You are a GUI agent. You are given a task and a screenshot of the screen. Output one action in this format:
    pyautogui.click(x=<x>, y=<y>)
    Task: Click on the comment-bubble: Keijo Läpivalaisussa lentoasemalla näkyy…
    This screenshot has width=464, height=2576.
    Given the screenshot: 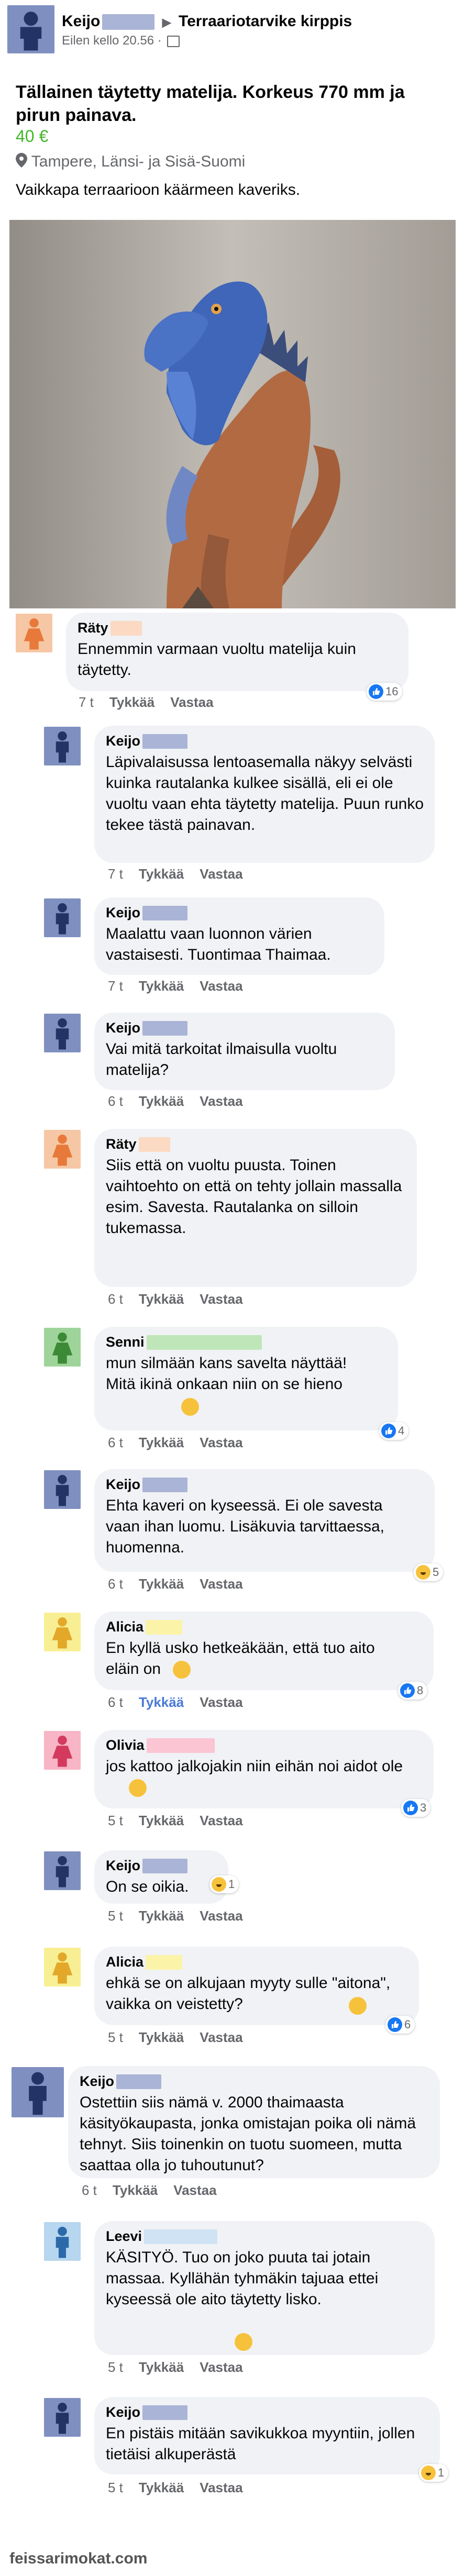 What is the action you would take?
    pyautogui.click(x=264, y=795)
    